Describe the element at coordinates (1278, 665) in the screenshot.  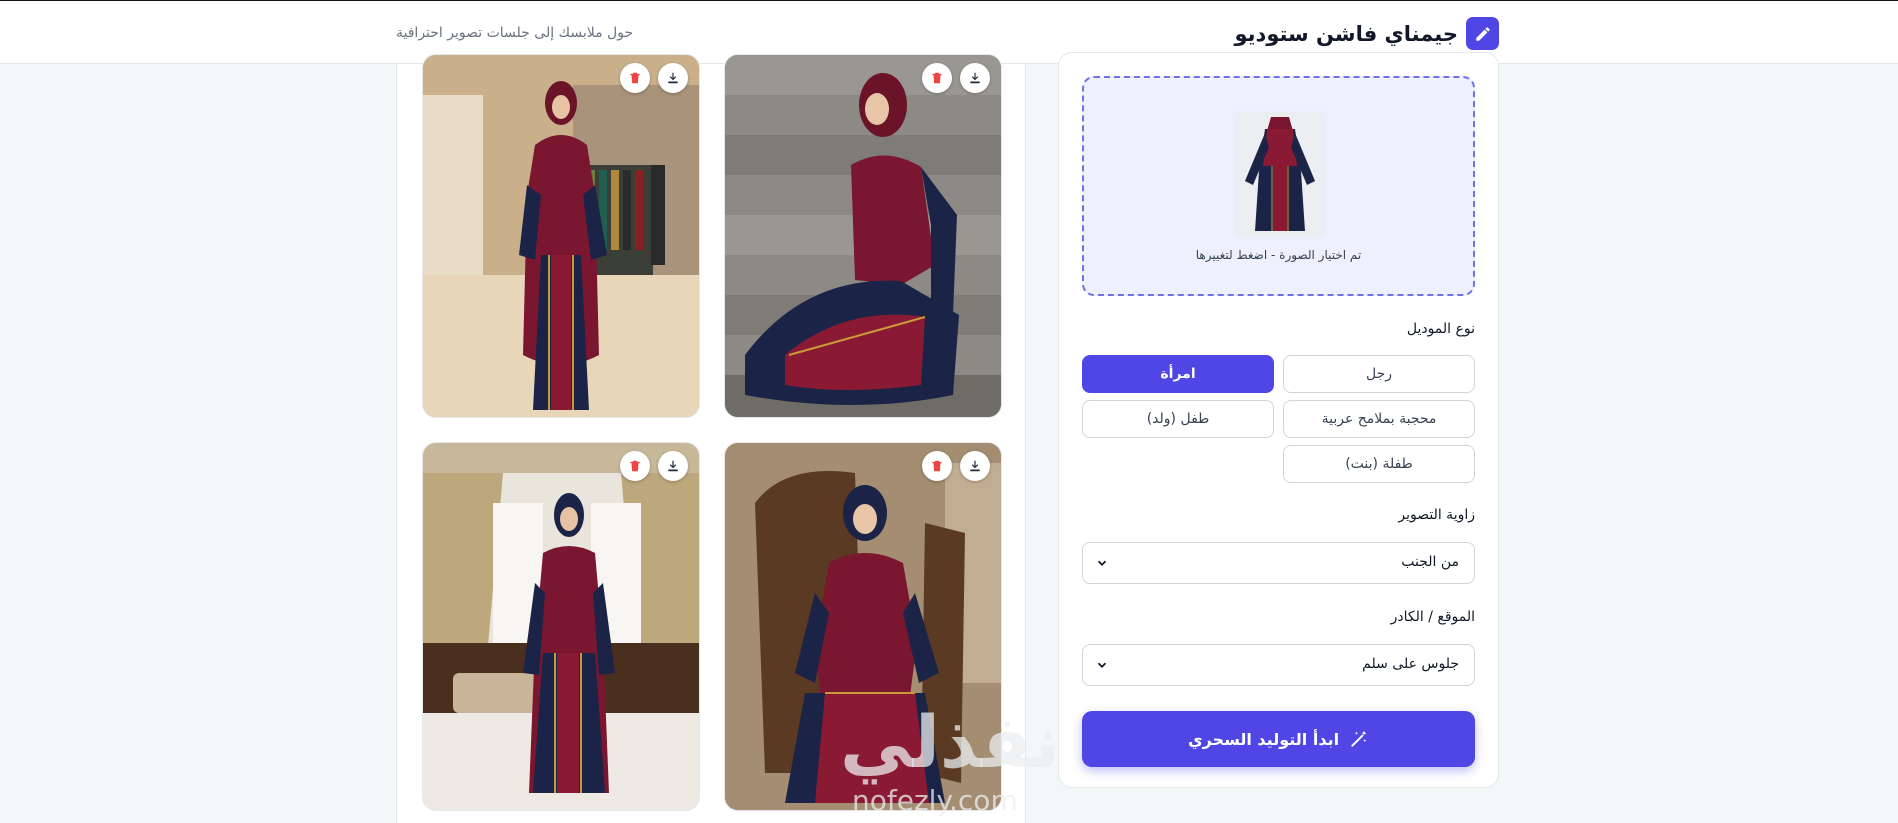
I see `location-select: جلوس على سلم` at that location.